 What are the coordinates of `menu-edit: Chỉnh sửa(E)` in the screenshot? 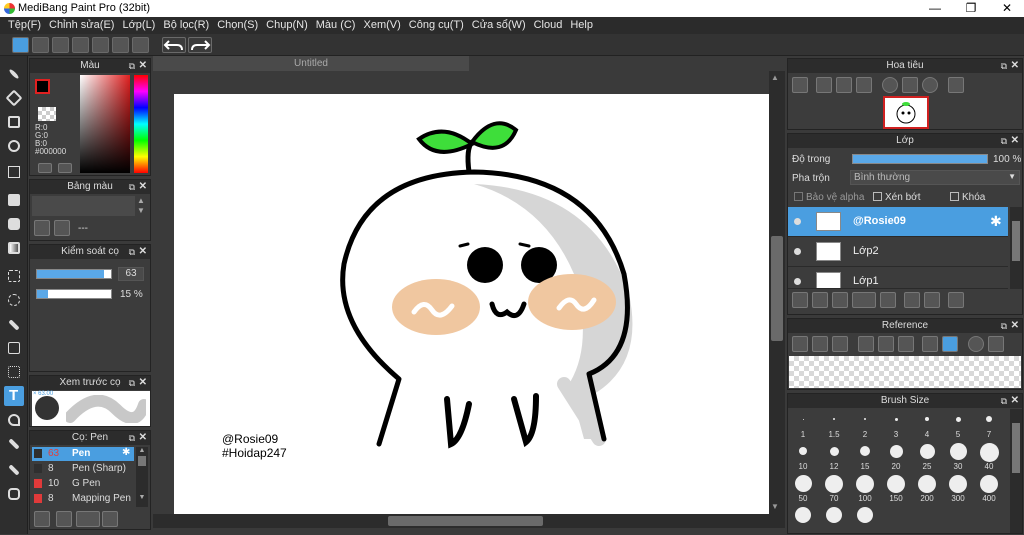 It's located at (81, 25).